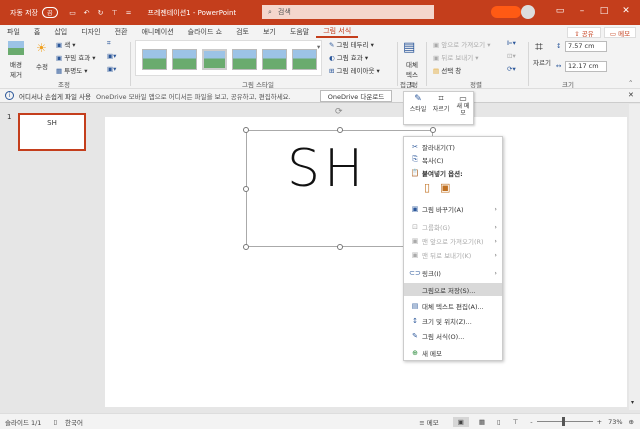 This screenshot has height=429, width=640. Describe the element at coordinates (42, 66) in the screenshot. I see `corrections-button: 수정` at that location.